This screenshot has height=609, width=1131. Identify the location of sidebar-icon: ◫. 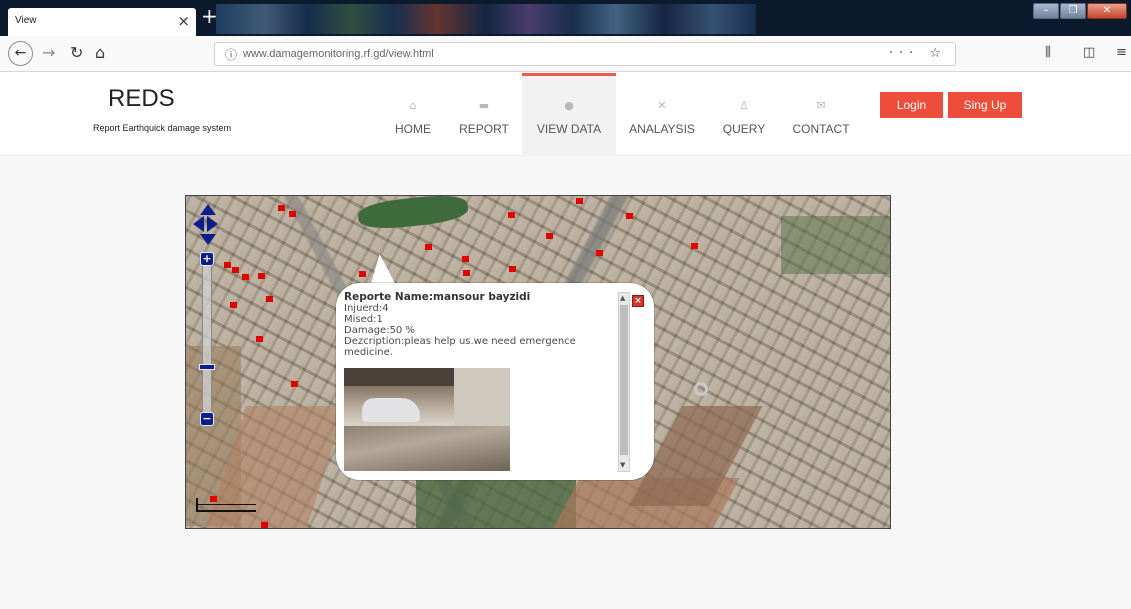
(1089, 52).